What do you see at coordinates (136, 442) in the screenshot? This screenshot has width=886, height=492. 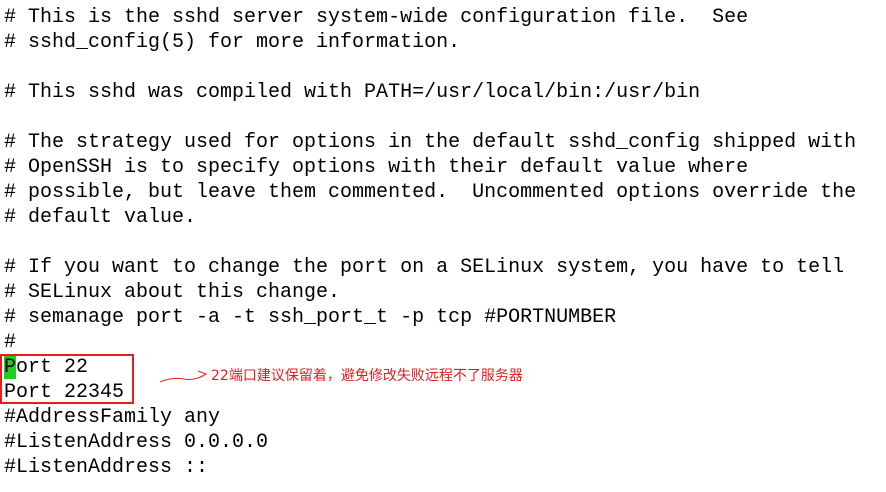 I see `config-line: #ListenAddress 0.0.0.0` at bounding box center [136, 442].